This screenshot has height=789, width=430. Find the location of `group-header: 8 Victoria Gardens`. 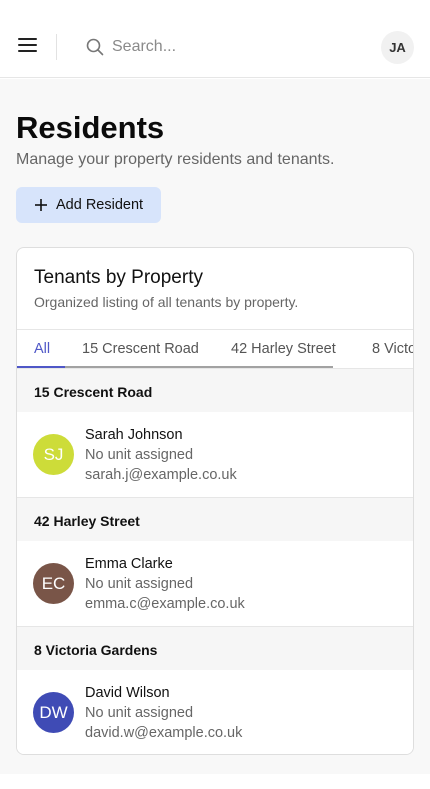

group-header: 8 Victoria Gardens is located at coordinates (215, 648).